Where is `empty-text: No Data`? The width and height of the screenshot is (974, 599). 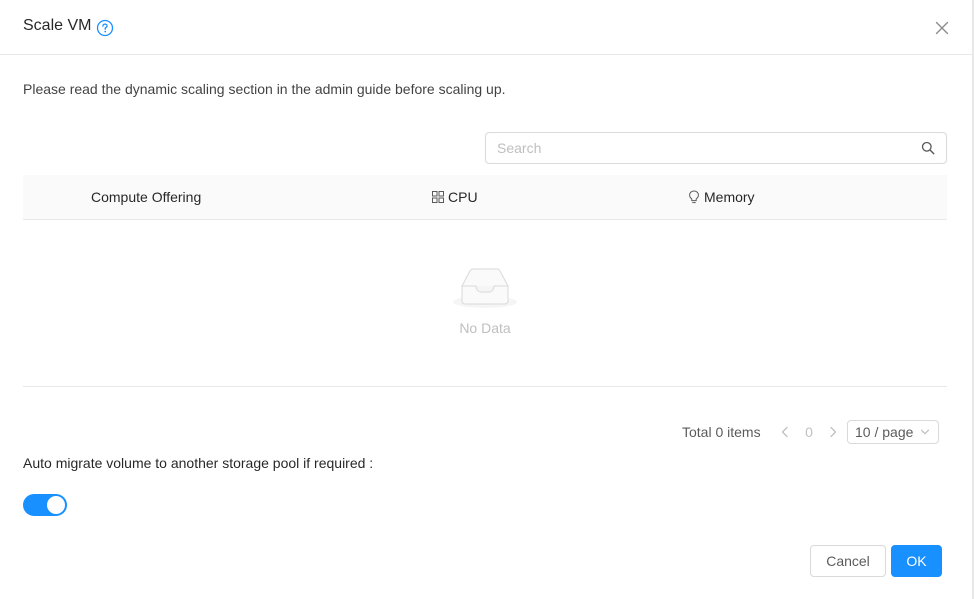
empty-text: No Data is located at coordinates (485, 328).